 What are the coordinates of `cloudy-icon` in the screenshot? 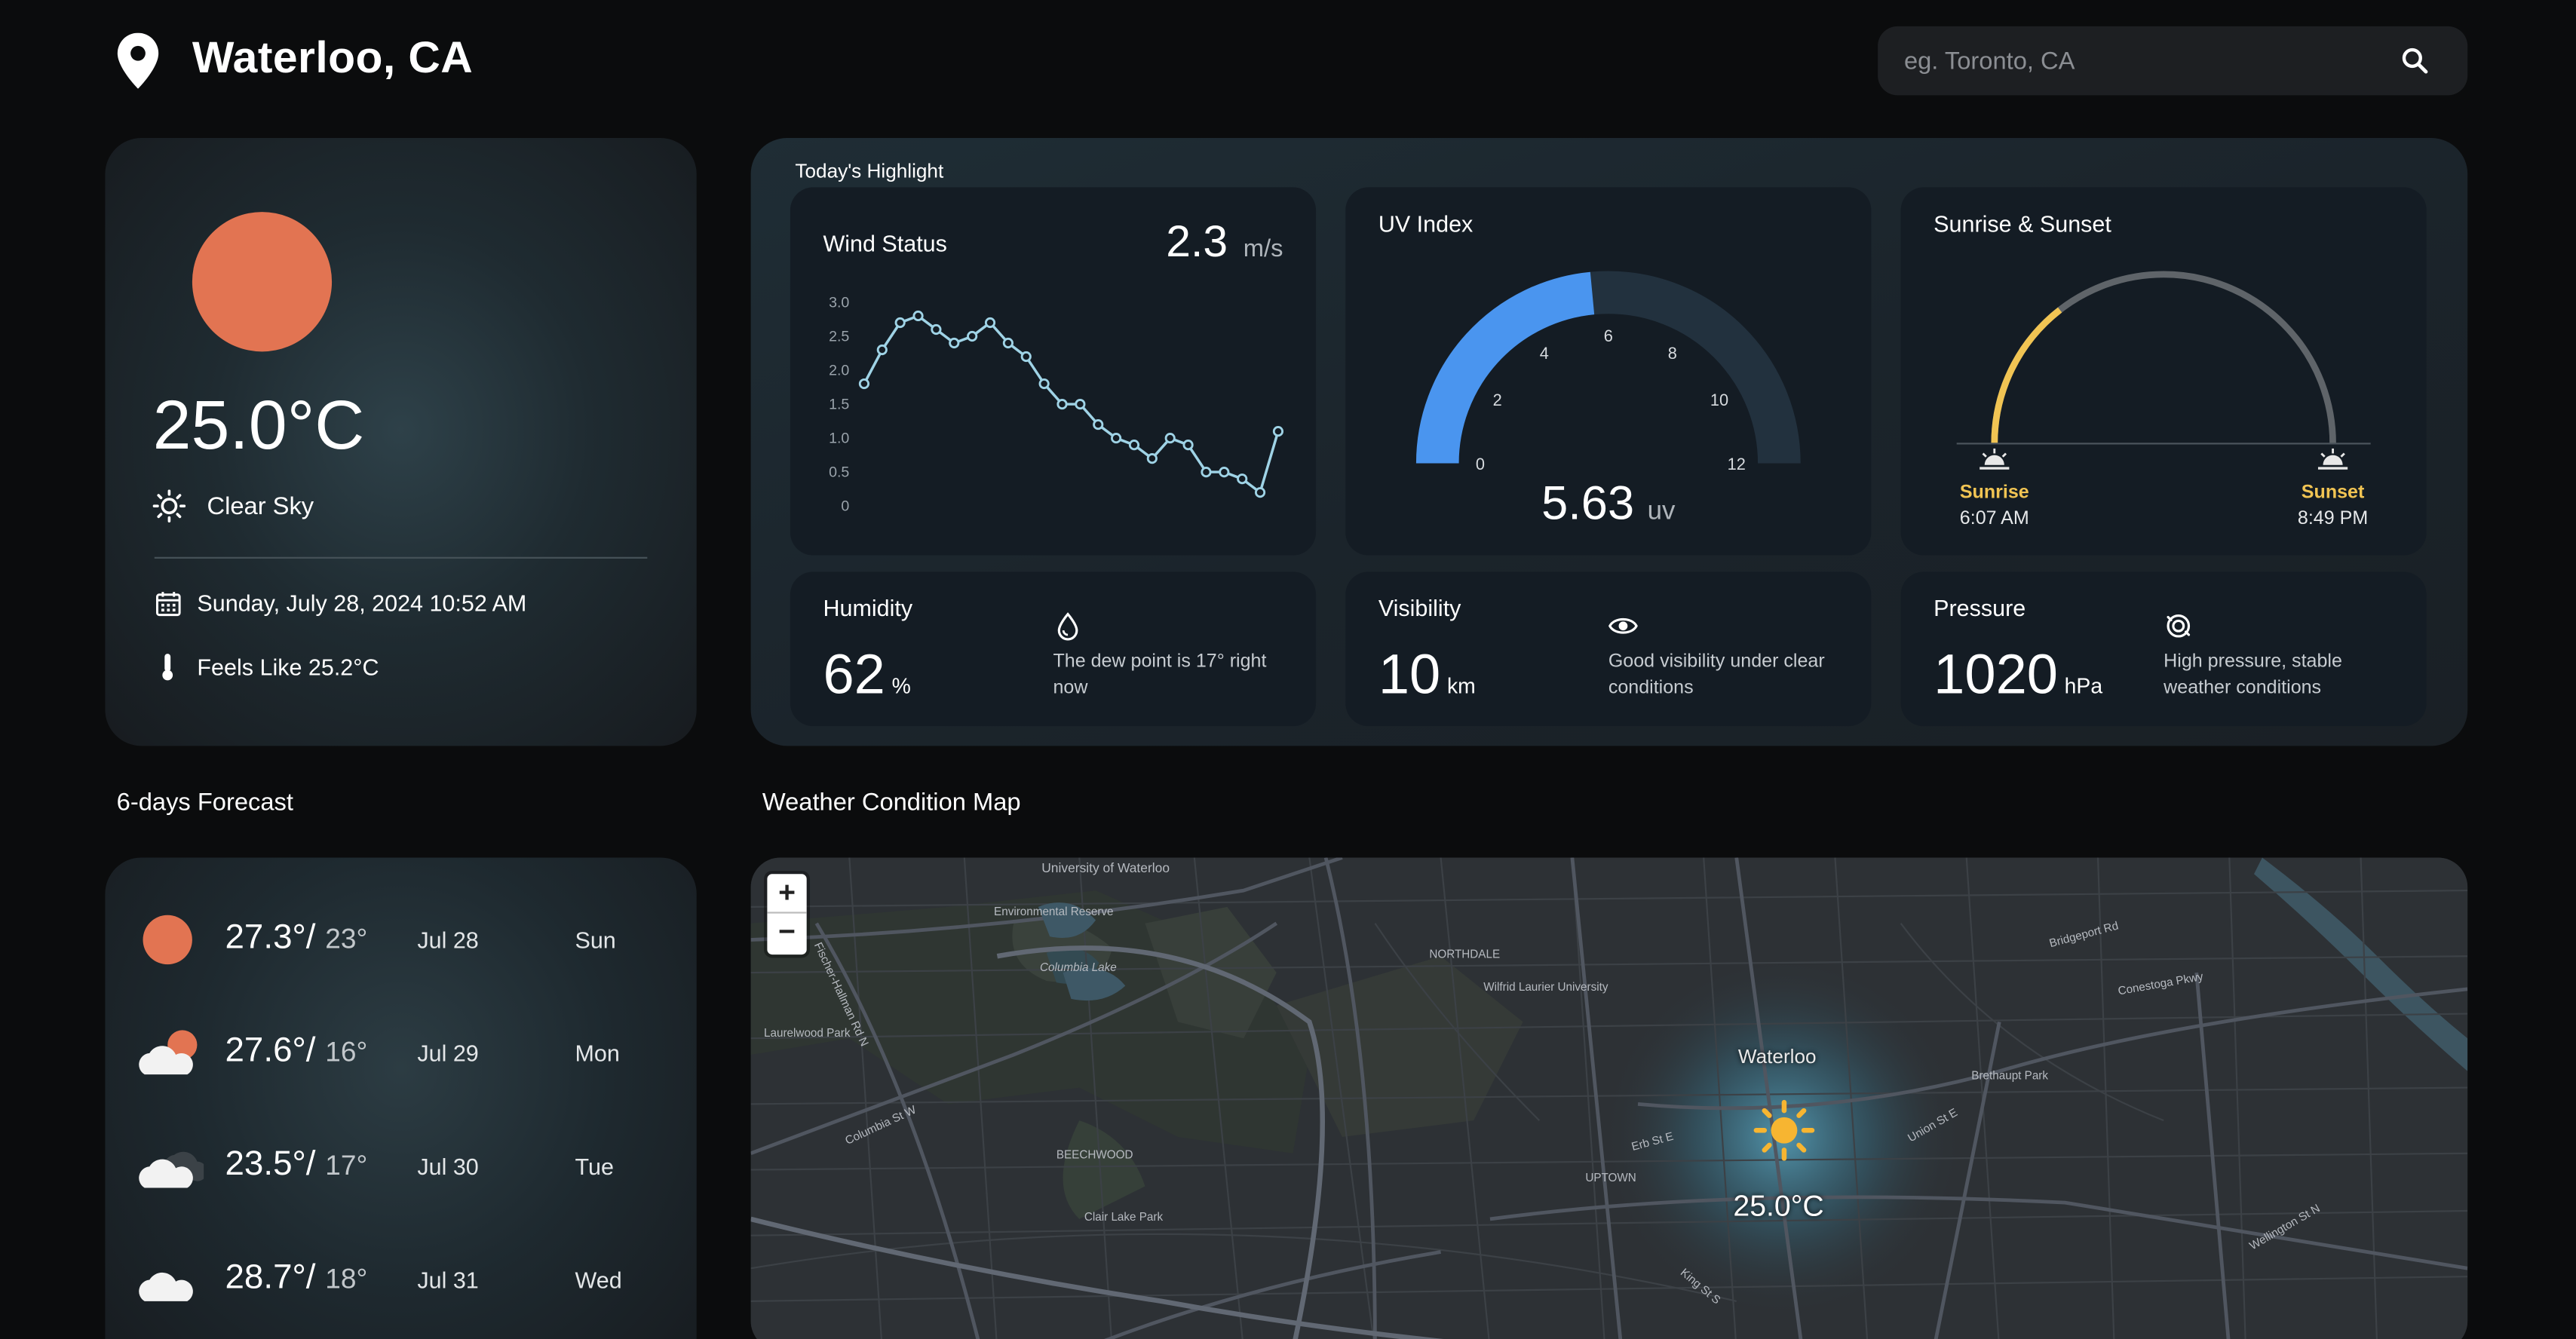 It's located at (171, 1169).